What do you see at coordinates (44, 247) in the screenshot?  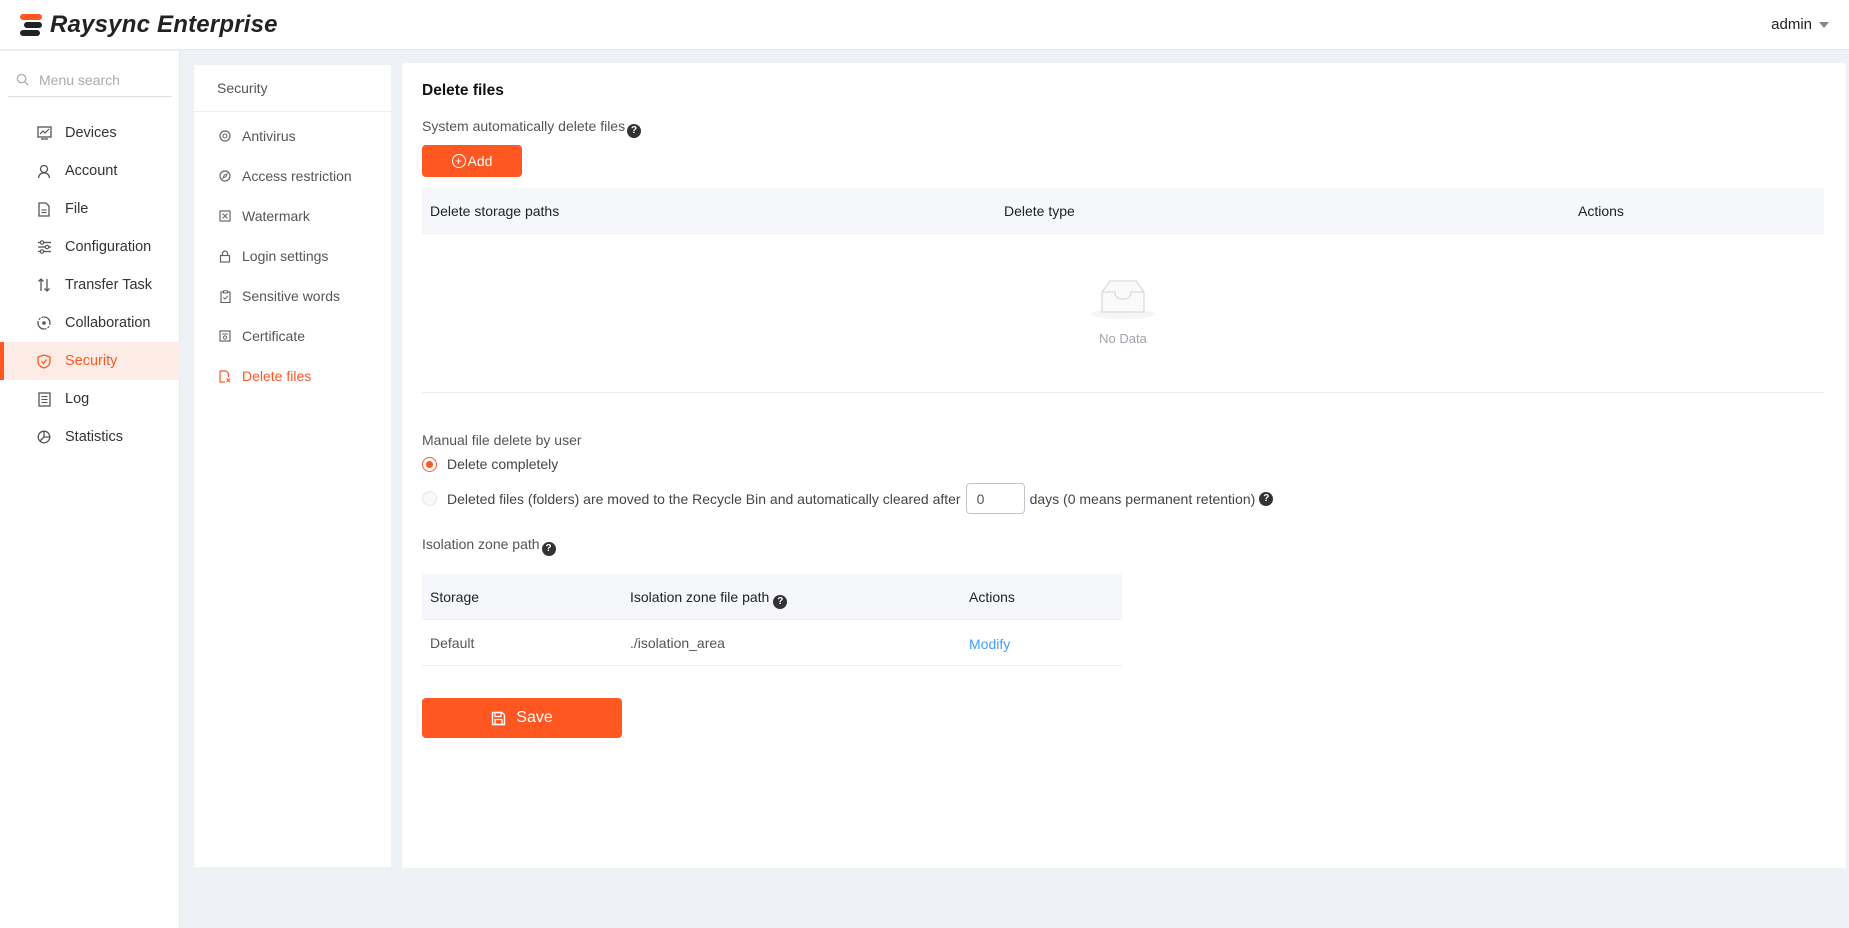 I see `sliders-icon` at bounding box center [44, 247].